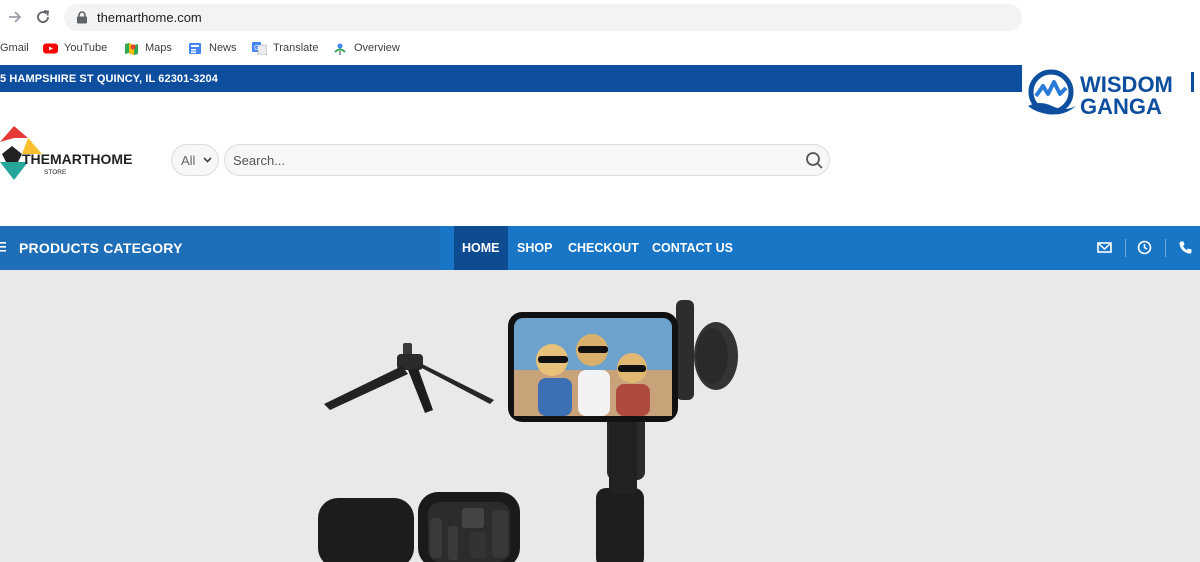  I want to click on nav-checkout: CHECKOUT, so click(603, 248).